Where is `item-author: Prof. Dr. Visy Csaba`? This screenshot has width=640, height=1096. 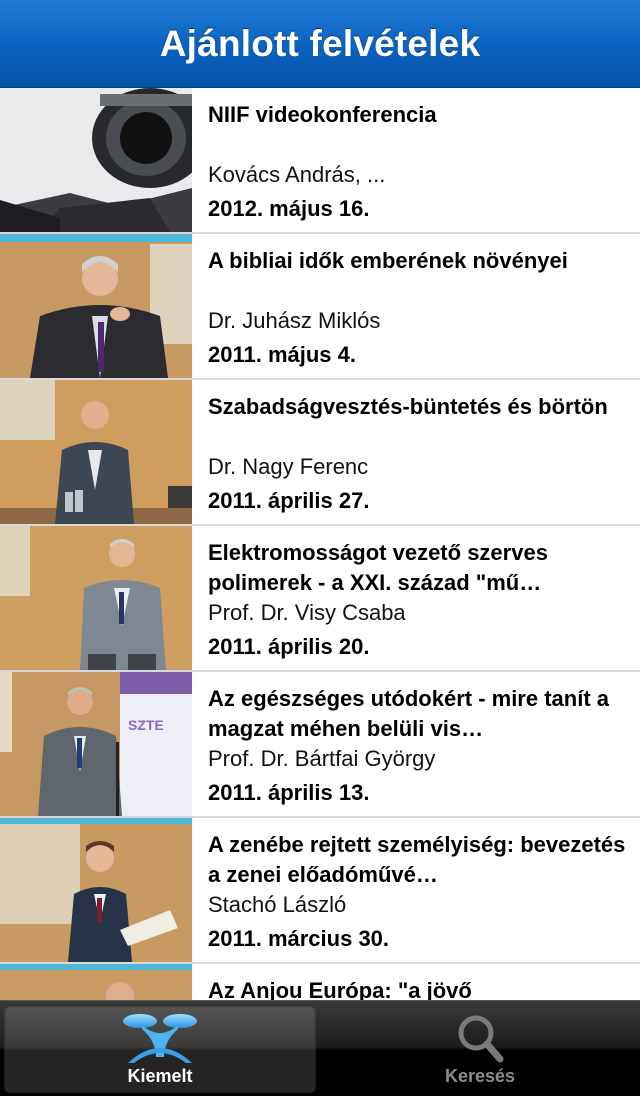
item-author: Prof. Dr. Visy Csaba is located at coordinates (307, 612).